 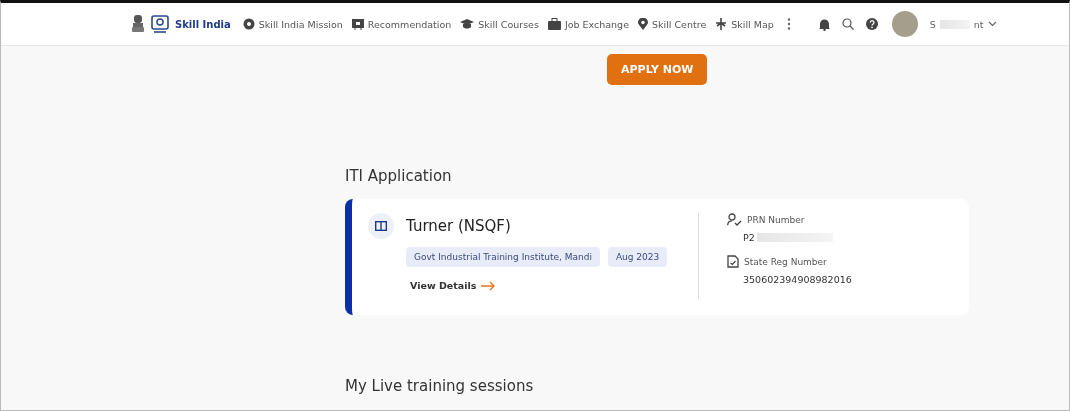 I want to click on section-title: ITI Application, so click(x=399, y=176).